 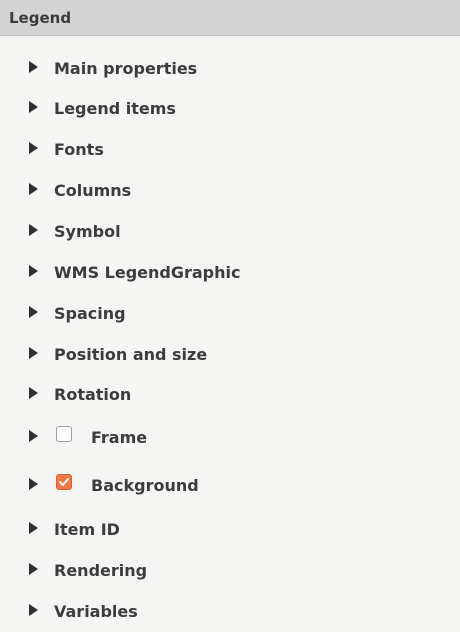 I want to click on group-label: Background, so click(x=145, y=485).